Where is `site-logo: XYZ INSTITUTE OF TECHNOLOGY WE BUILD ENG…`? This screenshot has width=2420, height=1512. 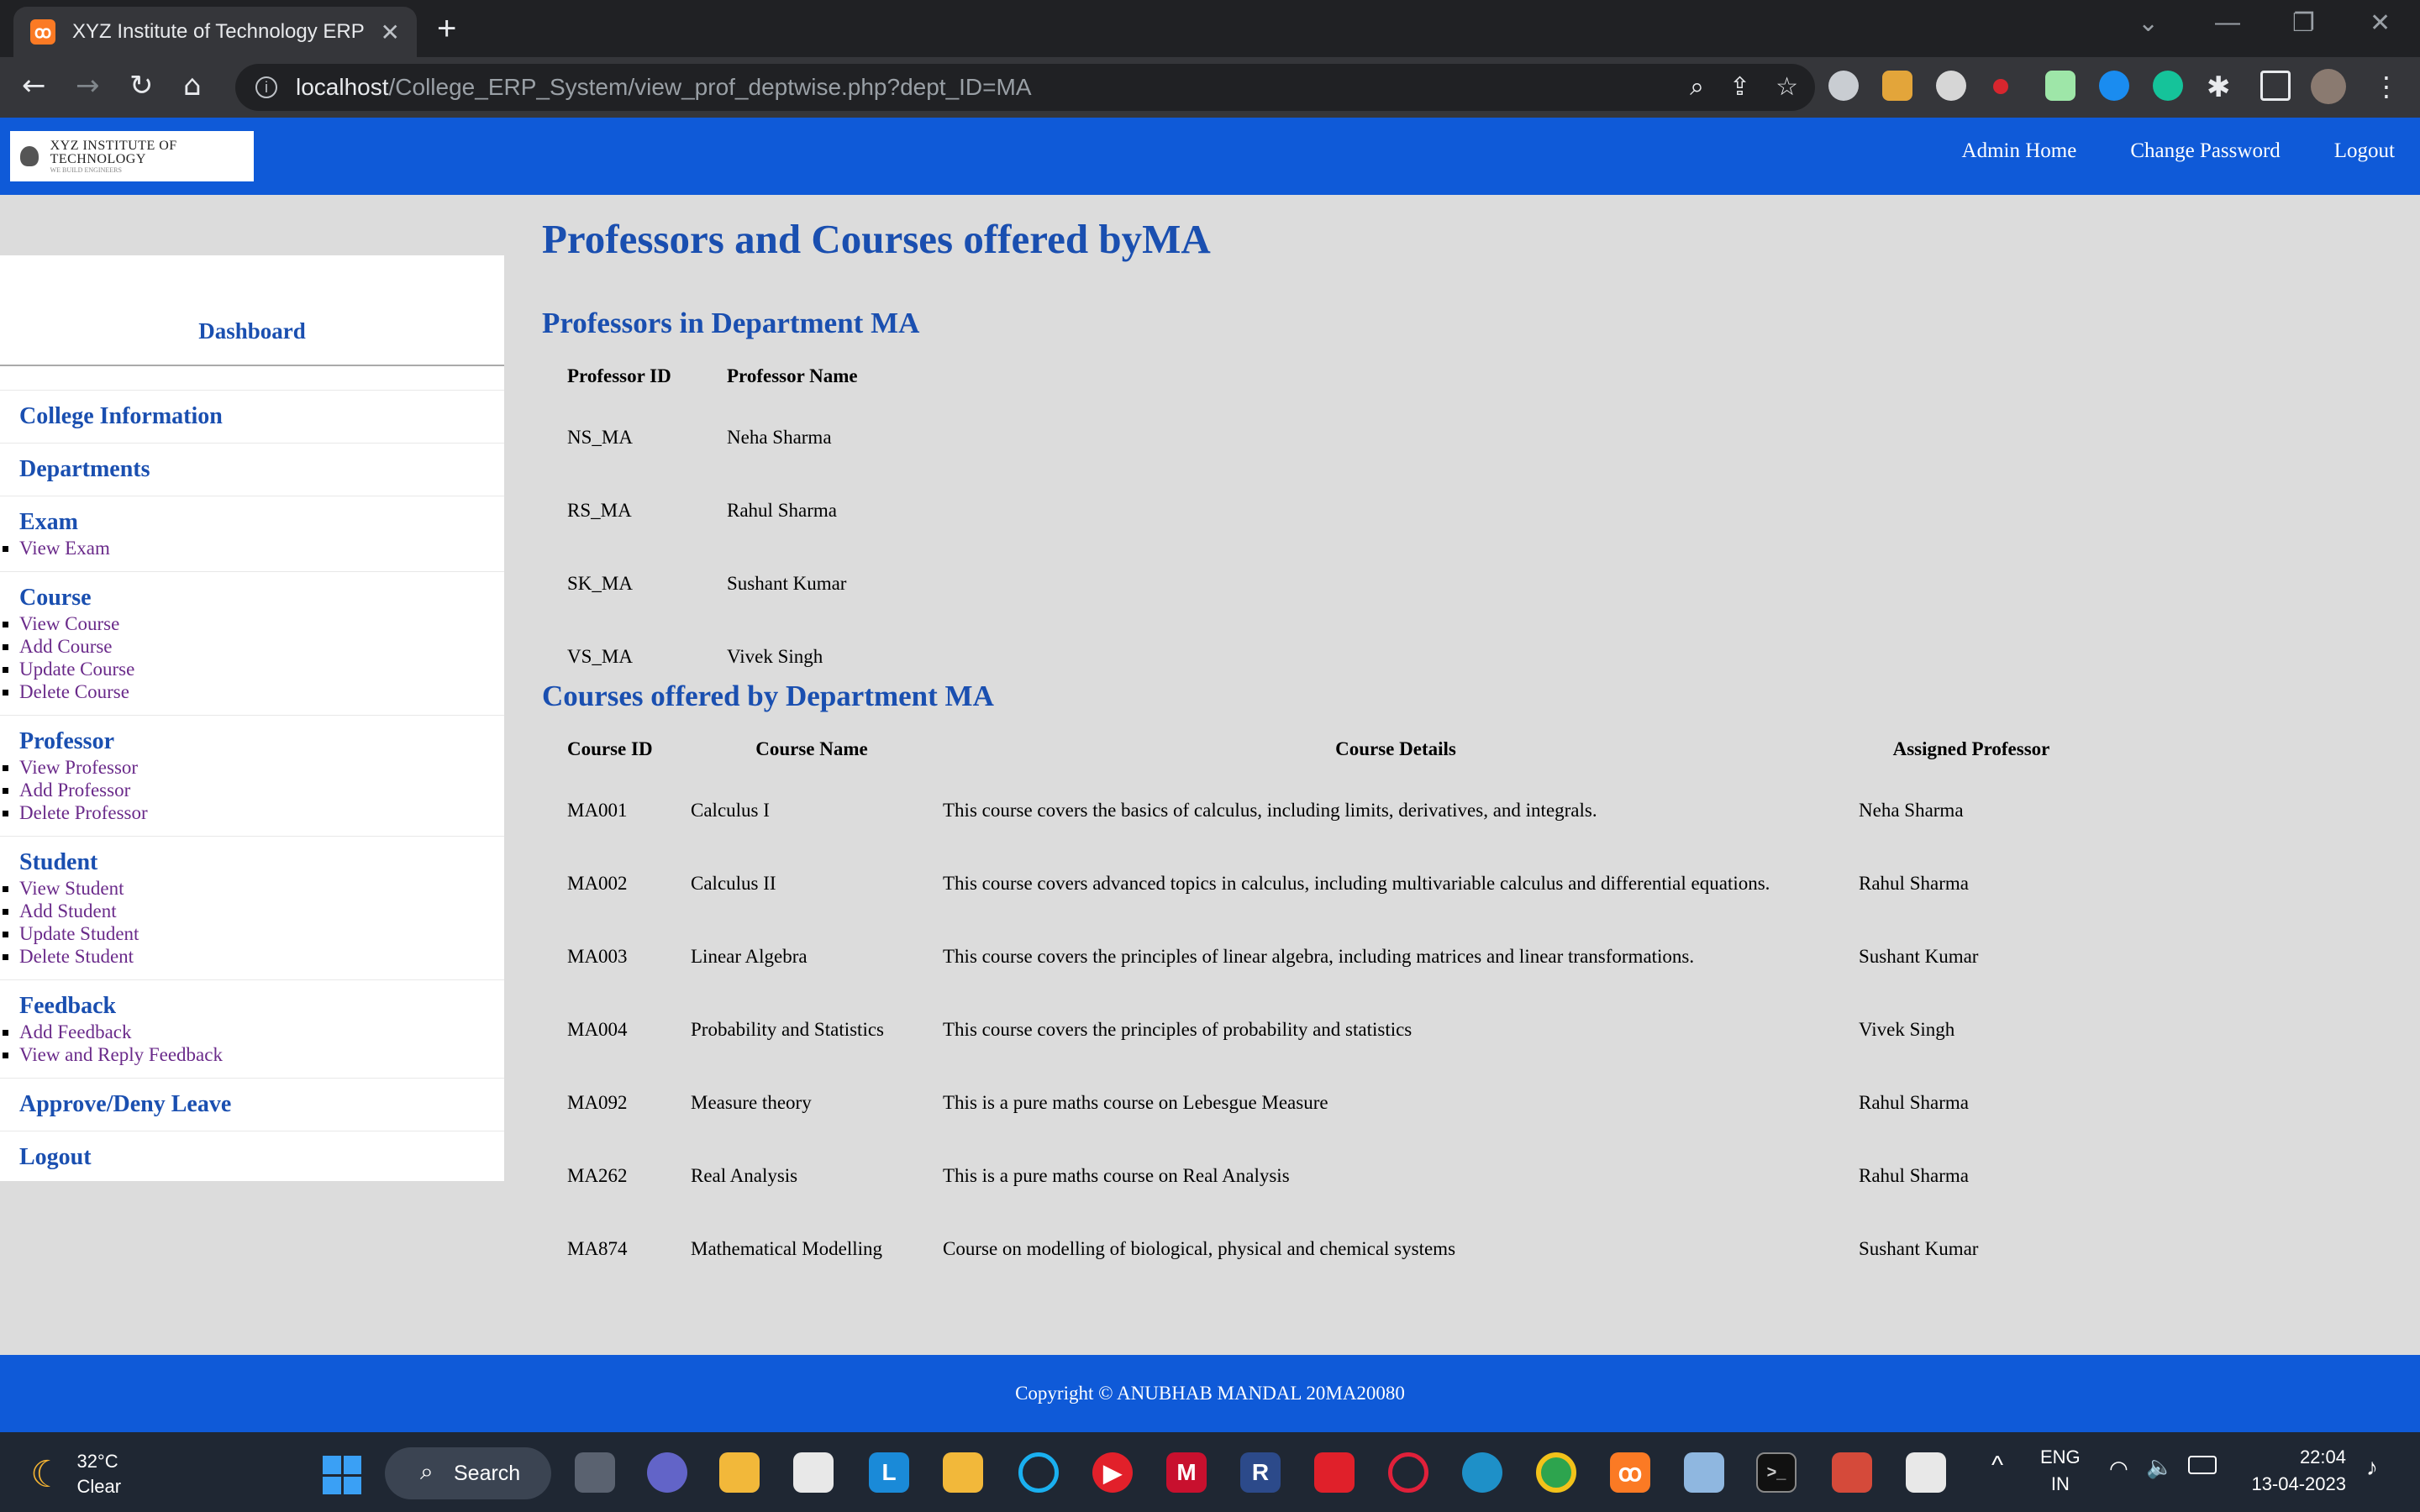 site-logo: XYZ INSTITUTE OF TECHNOLOGY WE BUILD ENG… is located at coordinates (132, 156).